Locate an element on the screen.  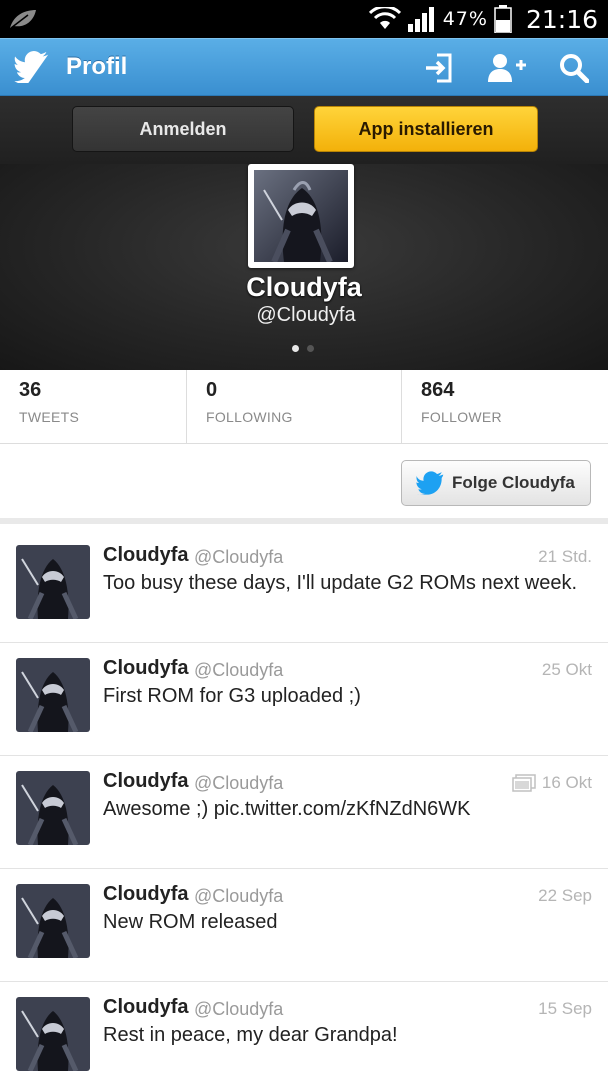
stat-value: 864 is located at coordinates (438, 390).